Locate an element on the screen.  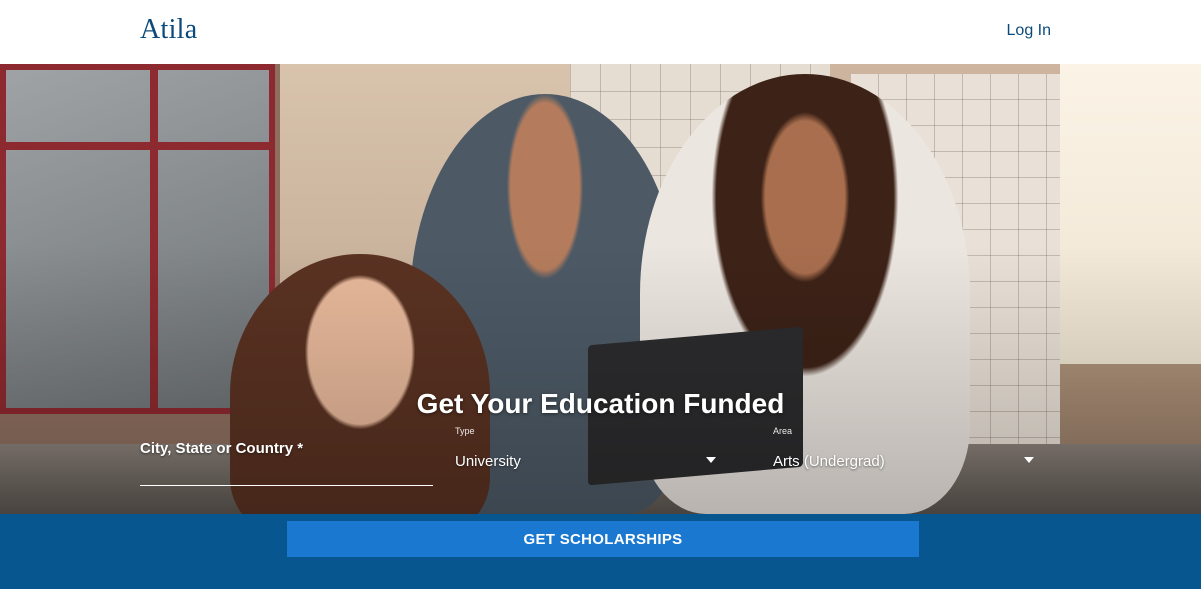
area-select-label: Area is located at coordinates (783, 431).